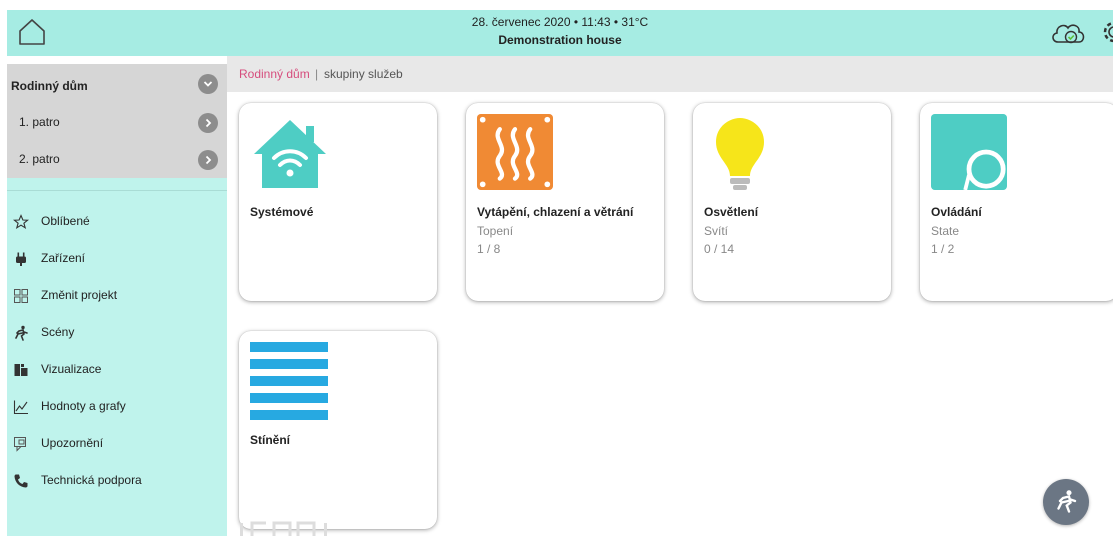  I want to click on brand-logo-watermark, so click(283, 528).